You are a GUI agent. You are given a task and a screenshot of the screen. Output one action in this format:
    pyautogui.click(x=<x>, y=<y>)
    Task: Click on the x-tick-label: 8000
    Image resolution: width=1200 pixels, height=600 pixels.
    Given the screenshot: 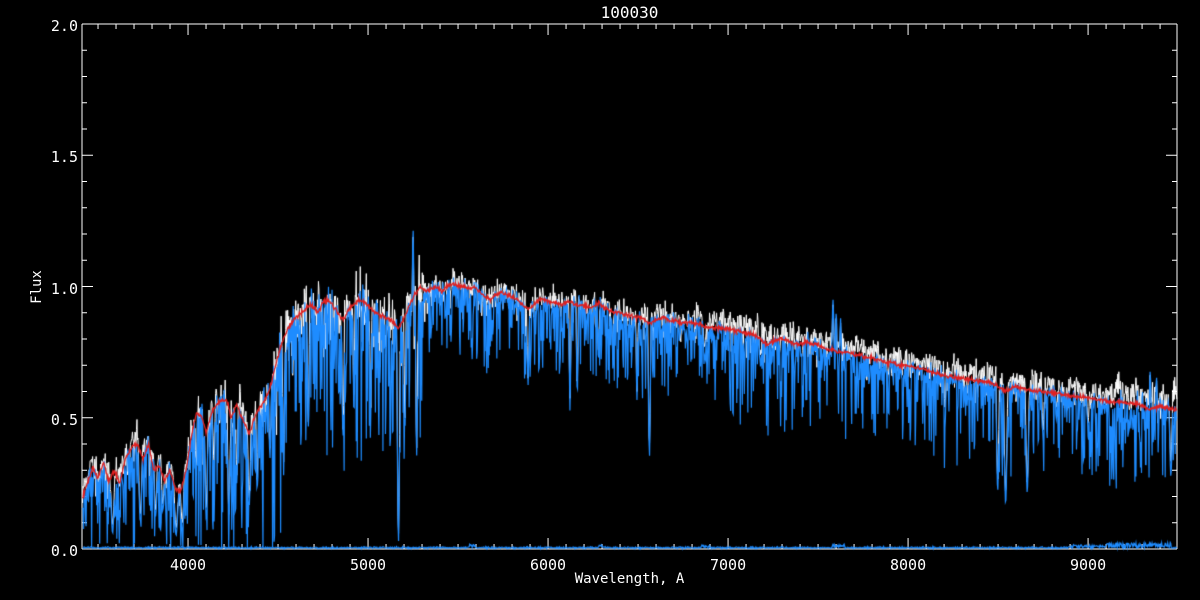 What is the action you would take?
    pyautogui.click(x=908, y=565)
    